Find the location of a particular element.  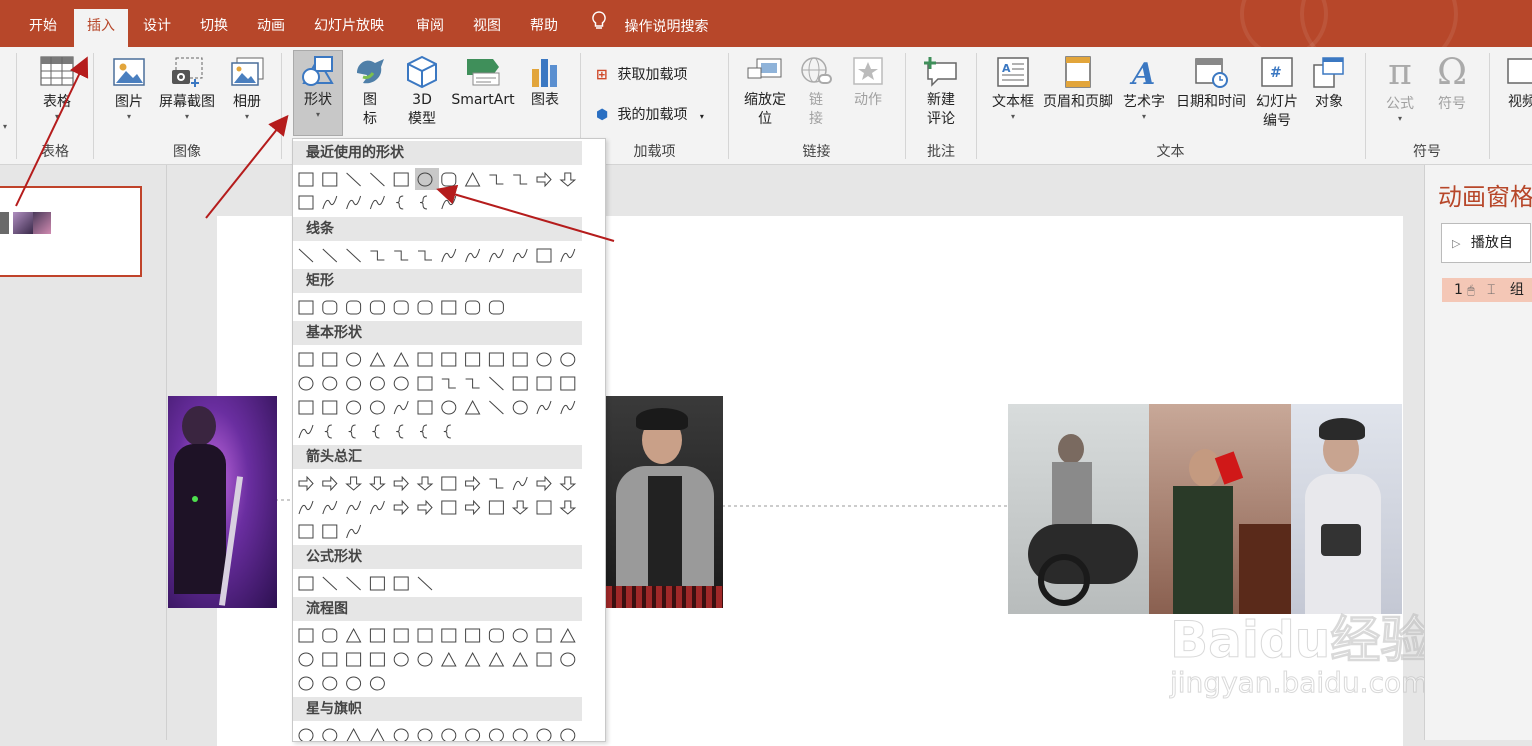

tab-home: 开始 is located at coordinates (43, 23).